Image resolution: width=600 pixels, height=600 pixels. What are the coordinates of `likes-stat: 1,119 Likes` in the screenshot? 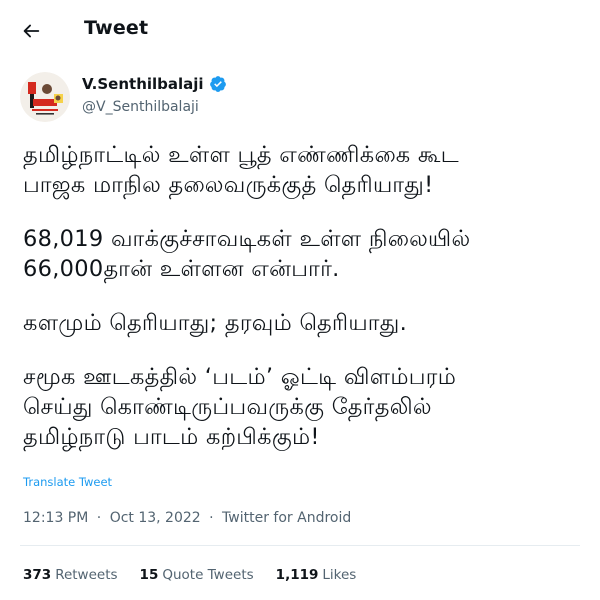 It's located at (316, 575).